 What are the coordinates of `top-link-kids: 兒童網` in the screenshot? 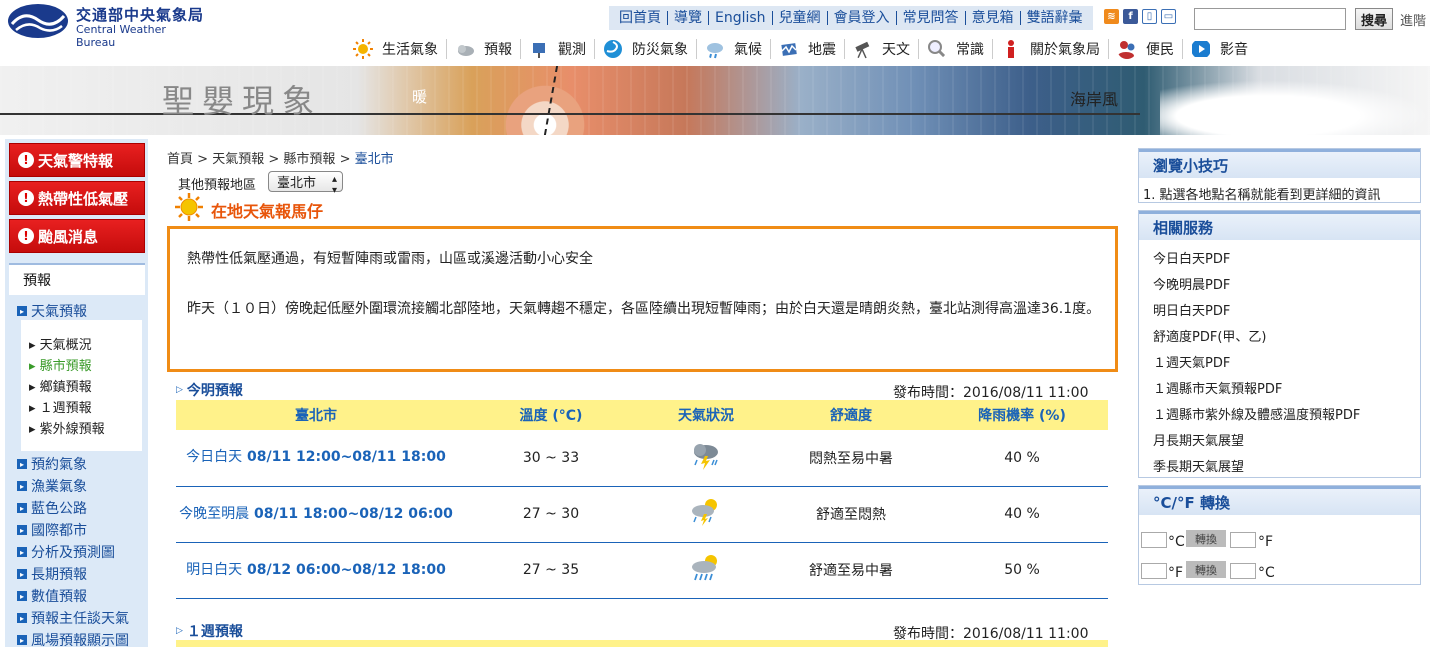 It's located at (800, 18).